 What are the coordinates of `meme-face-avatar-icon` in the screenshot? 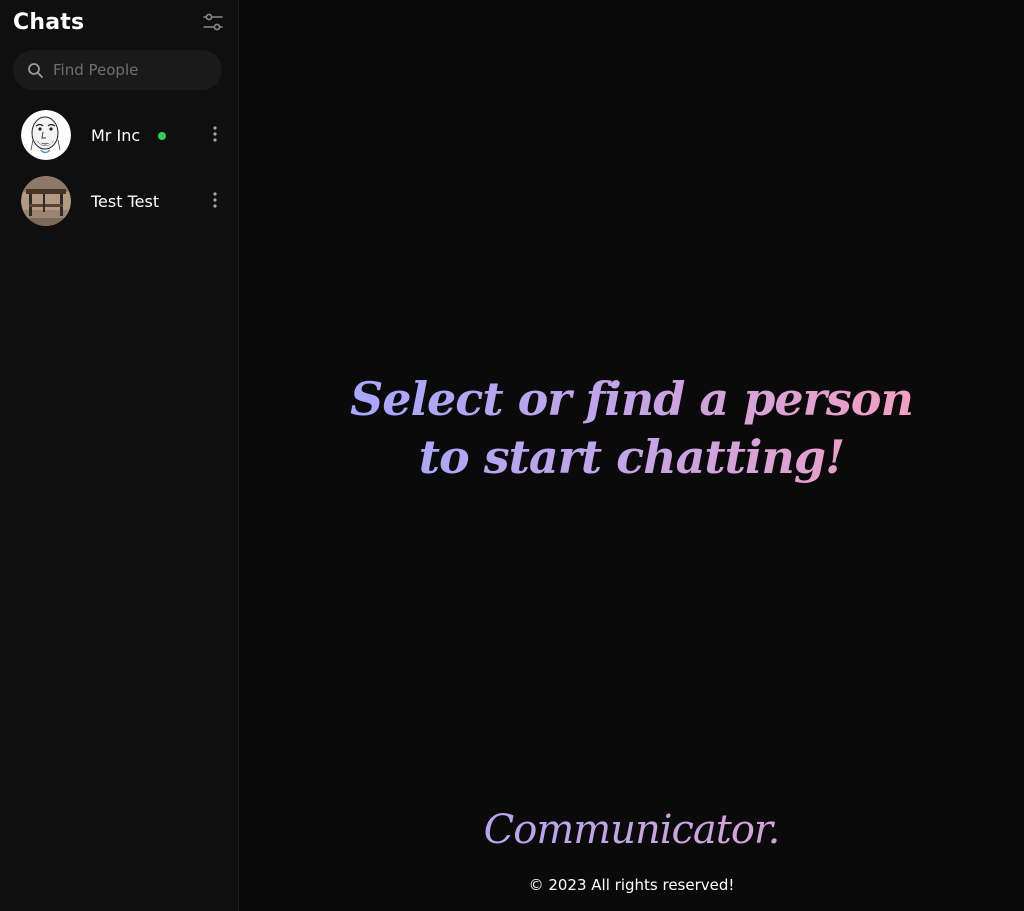 It's located at (46, 135).